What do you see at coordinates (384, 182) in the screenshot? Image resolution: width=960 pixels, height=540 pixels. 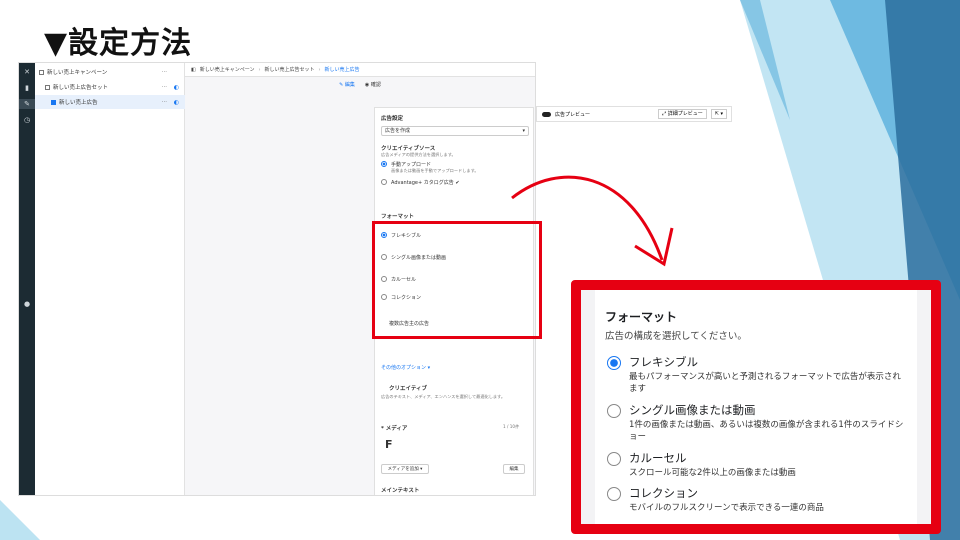 I see `catalog-radio` at bounding box center [384, 182].